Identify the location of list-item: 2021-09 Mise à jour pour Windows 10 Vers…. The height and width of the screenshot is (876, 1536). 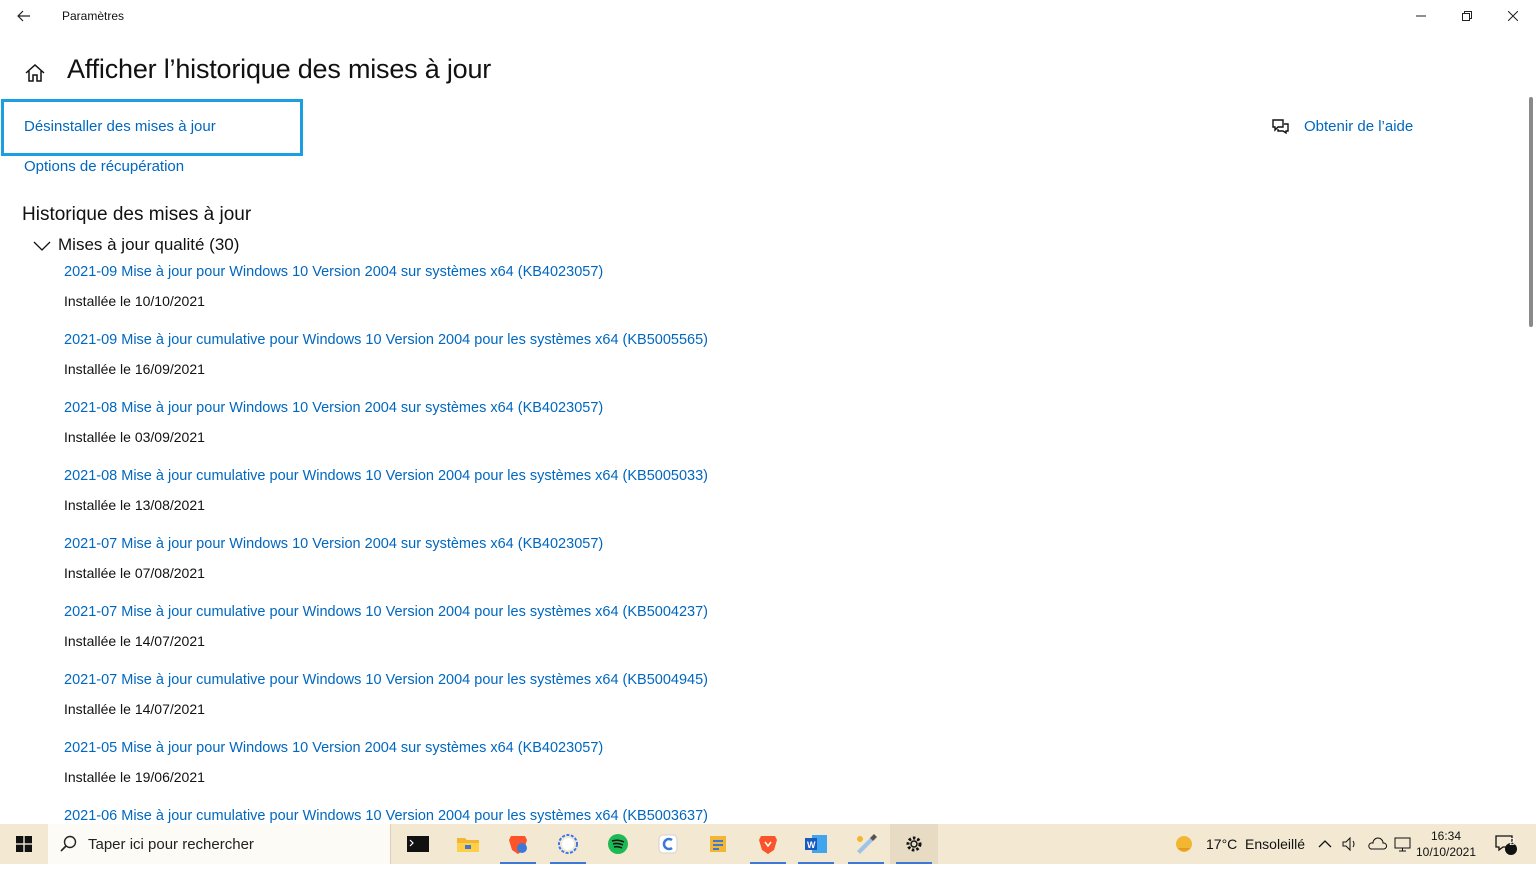
(514, 298).